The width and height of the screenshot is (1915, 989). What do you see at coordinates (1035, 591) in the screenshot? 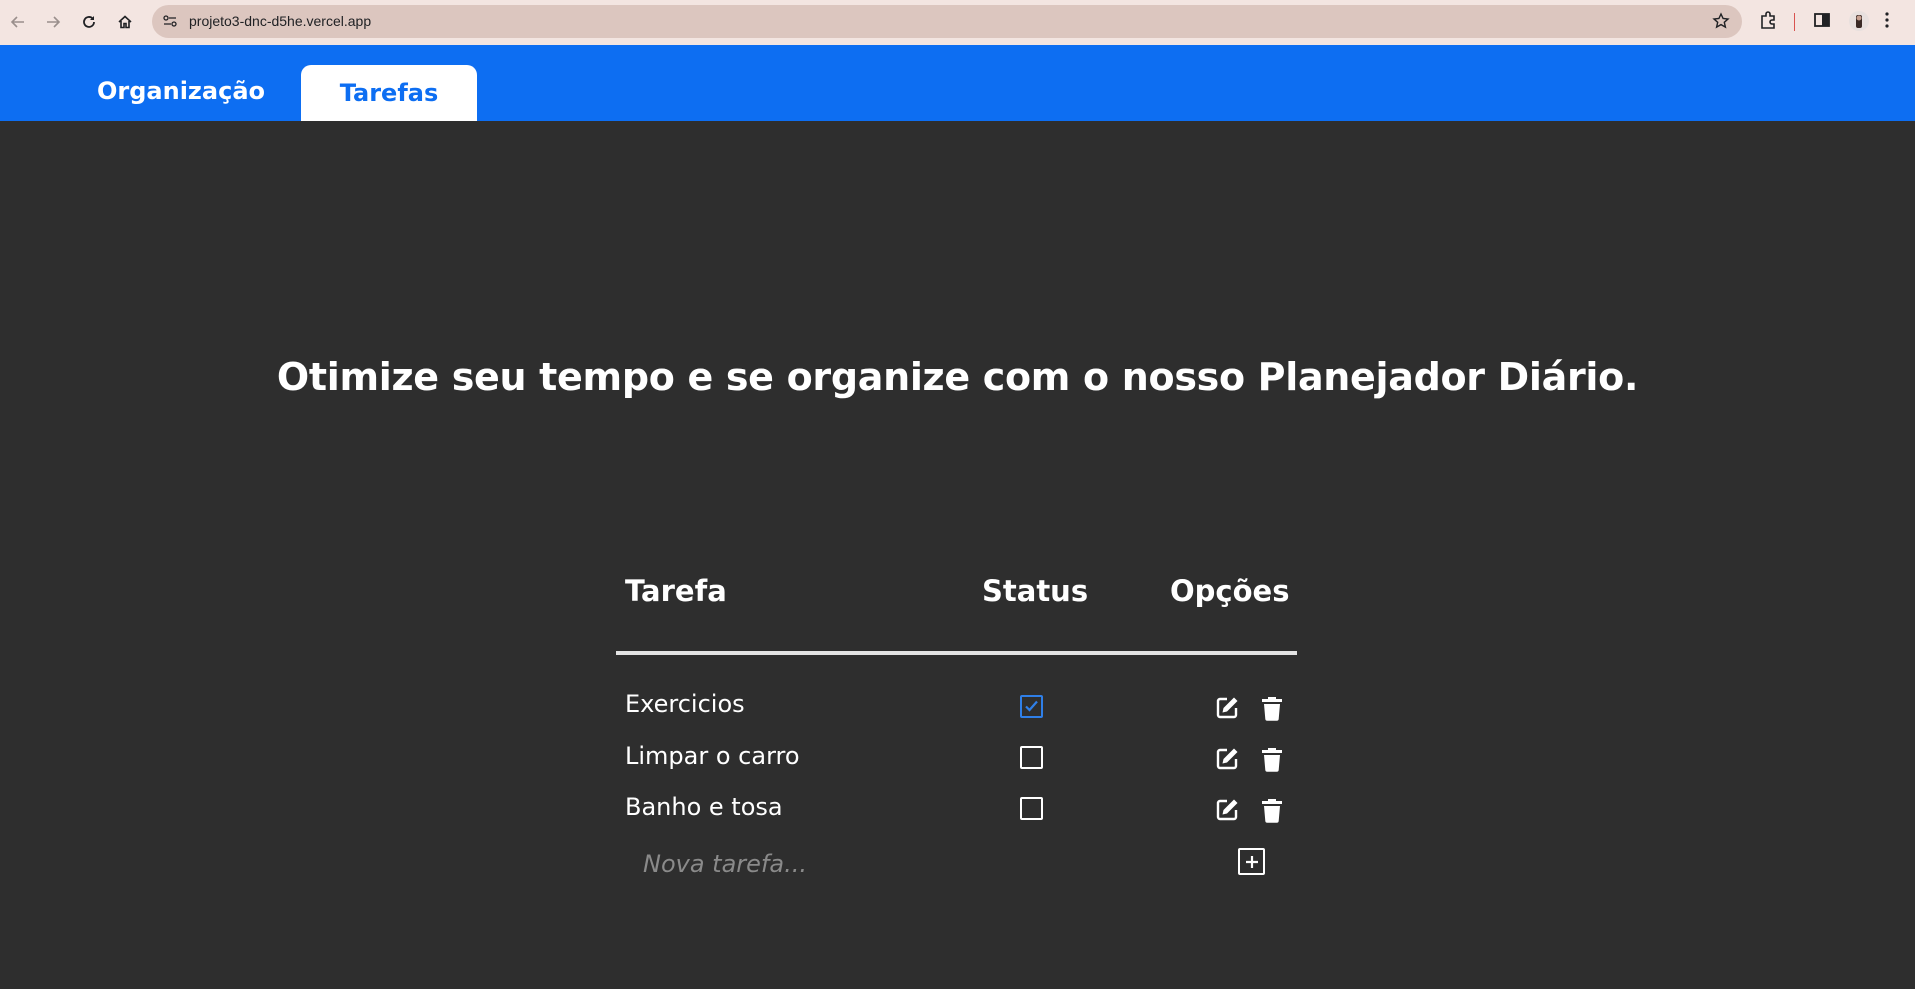
I see `column-header-status: Status` at bounding box center [1035, 591].